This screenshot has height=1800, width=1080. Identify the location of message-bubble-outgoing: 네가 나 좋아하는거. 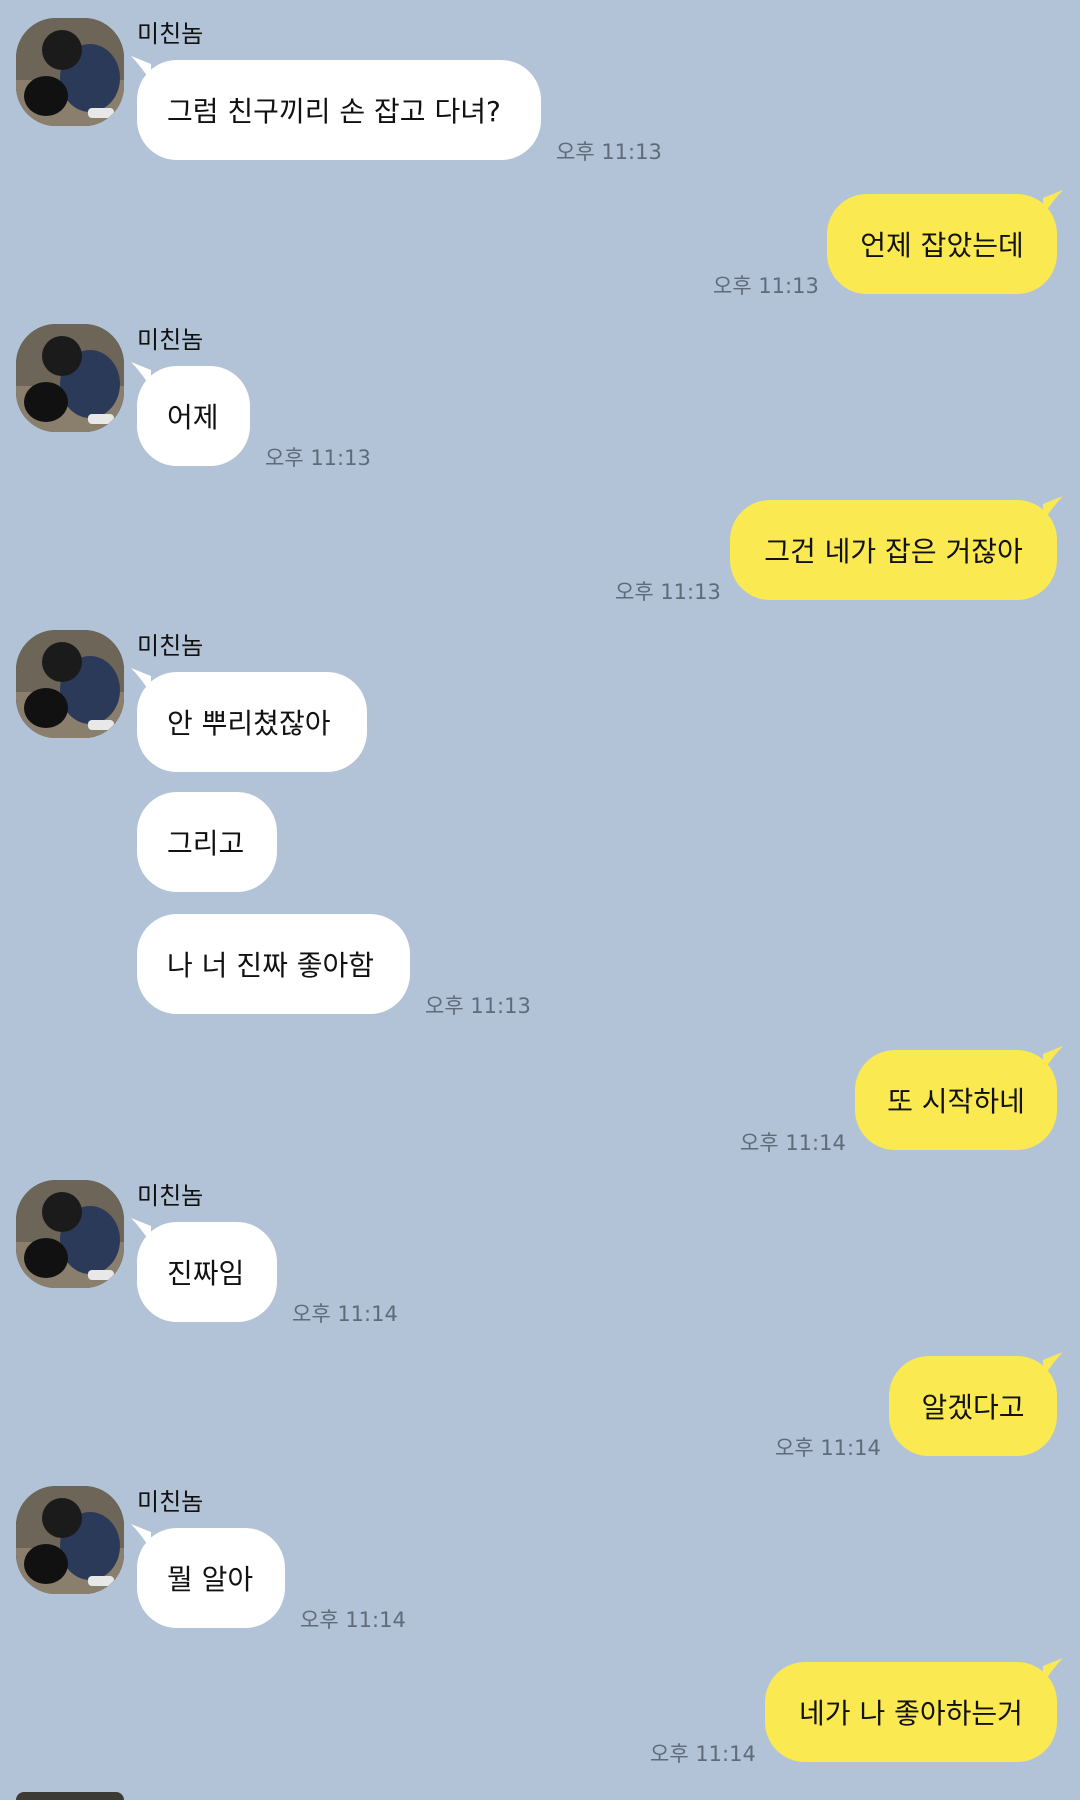
(914, 1710).